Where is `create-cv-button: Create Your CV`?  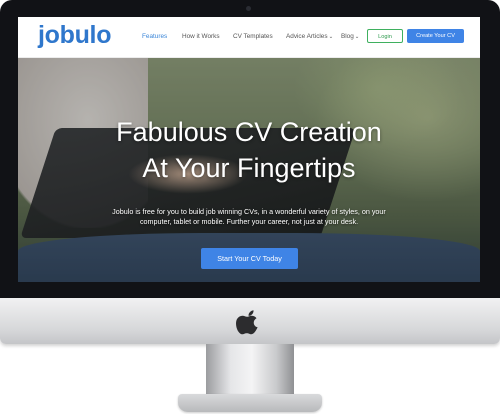
create-cv-button: Create Your CV is located at coordinates (435, 36).